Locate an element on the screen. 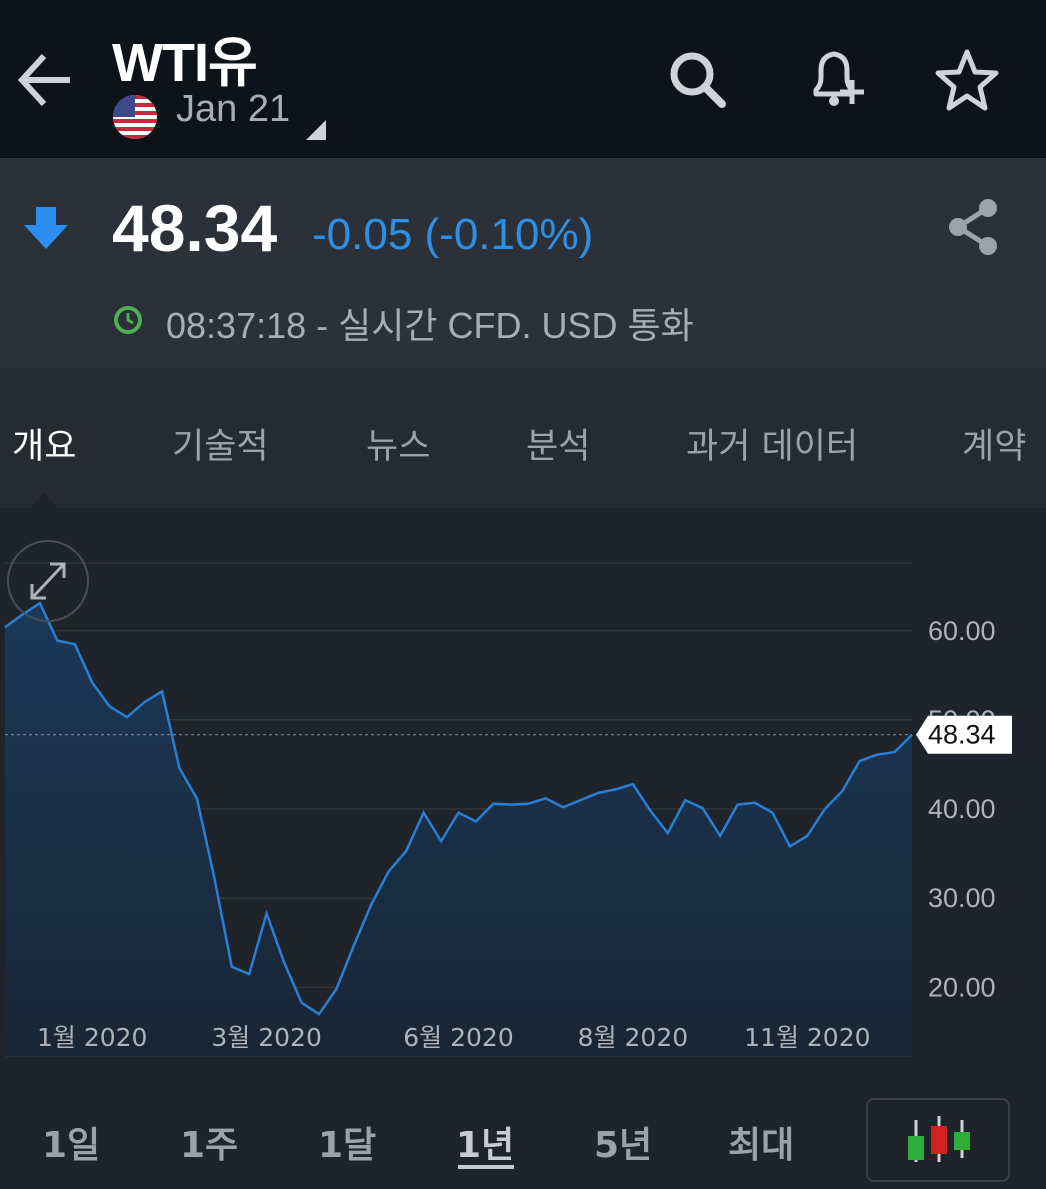 This screenshot has width=1046, height=1189. range-max: 최대 is located at coordinates (761, 1142).